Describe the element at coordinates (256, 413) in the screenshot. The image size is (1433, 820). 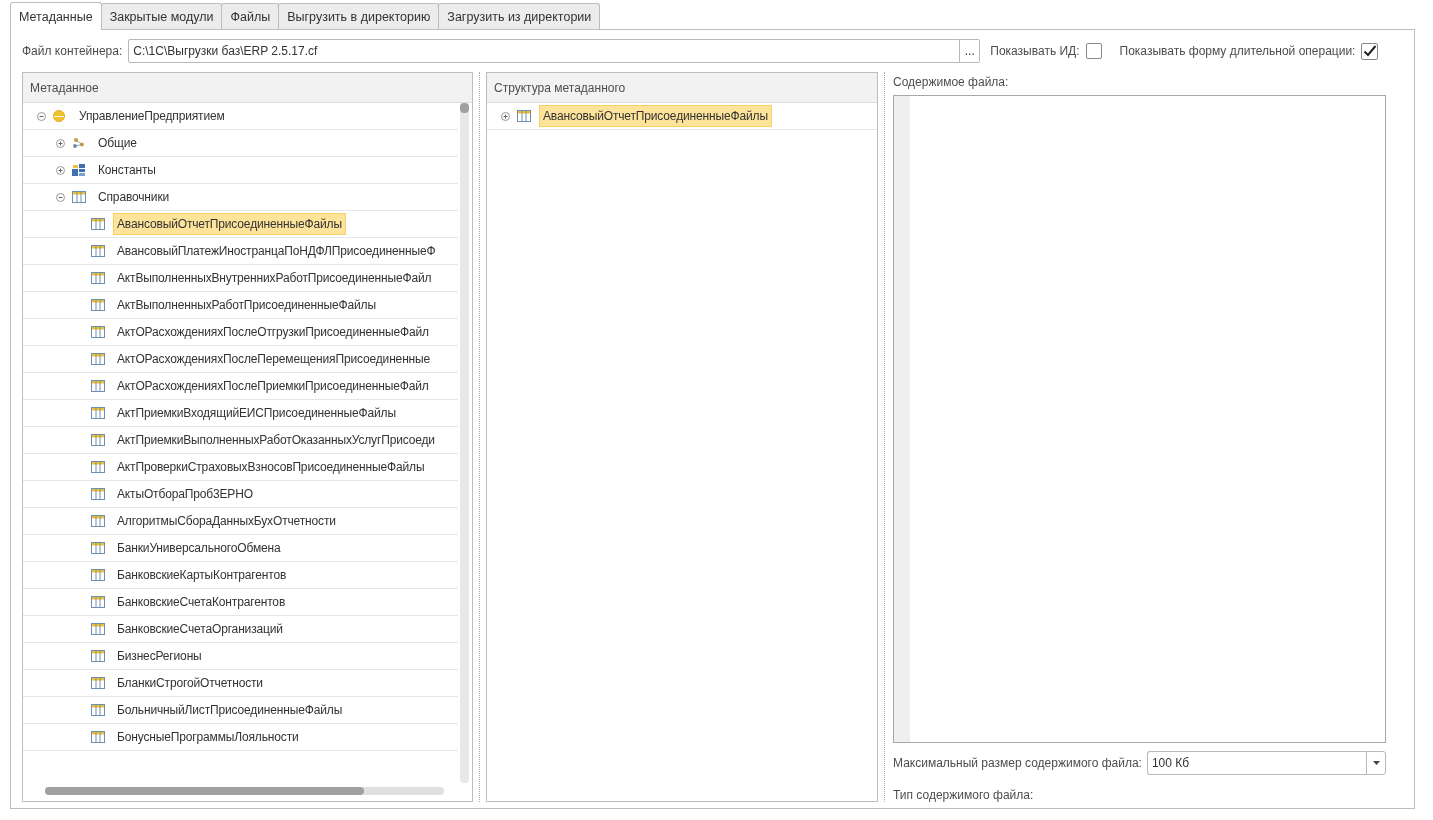
I see `tree-item: АктПриемкиВходящийЕИСПрисоединенныеФайлы` at that location.